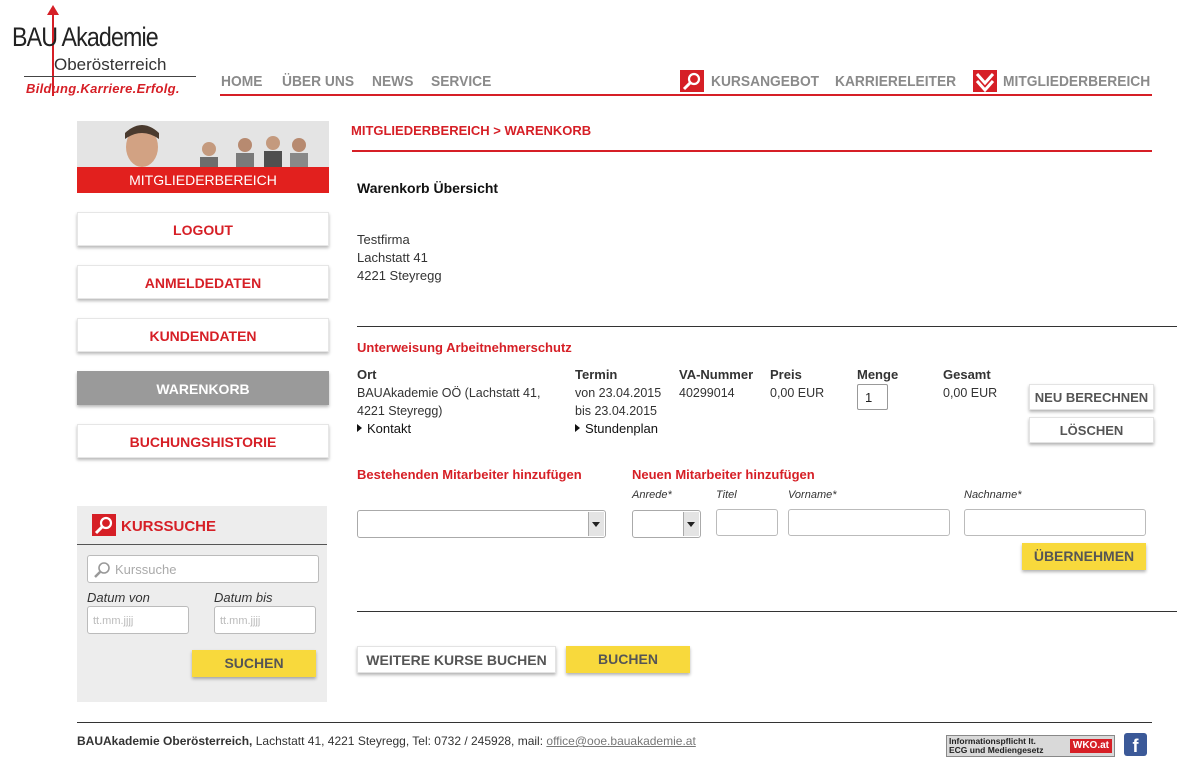  I want to click on logo-subtitle: Oberösterreich, so click(110, 64).